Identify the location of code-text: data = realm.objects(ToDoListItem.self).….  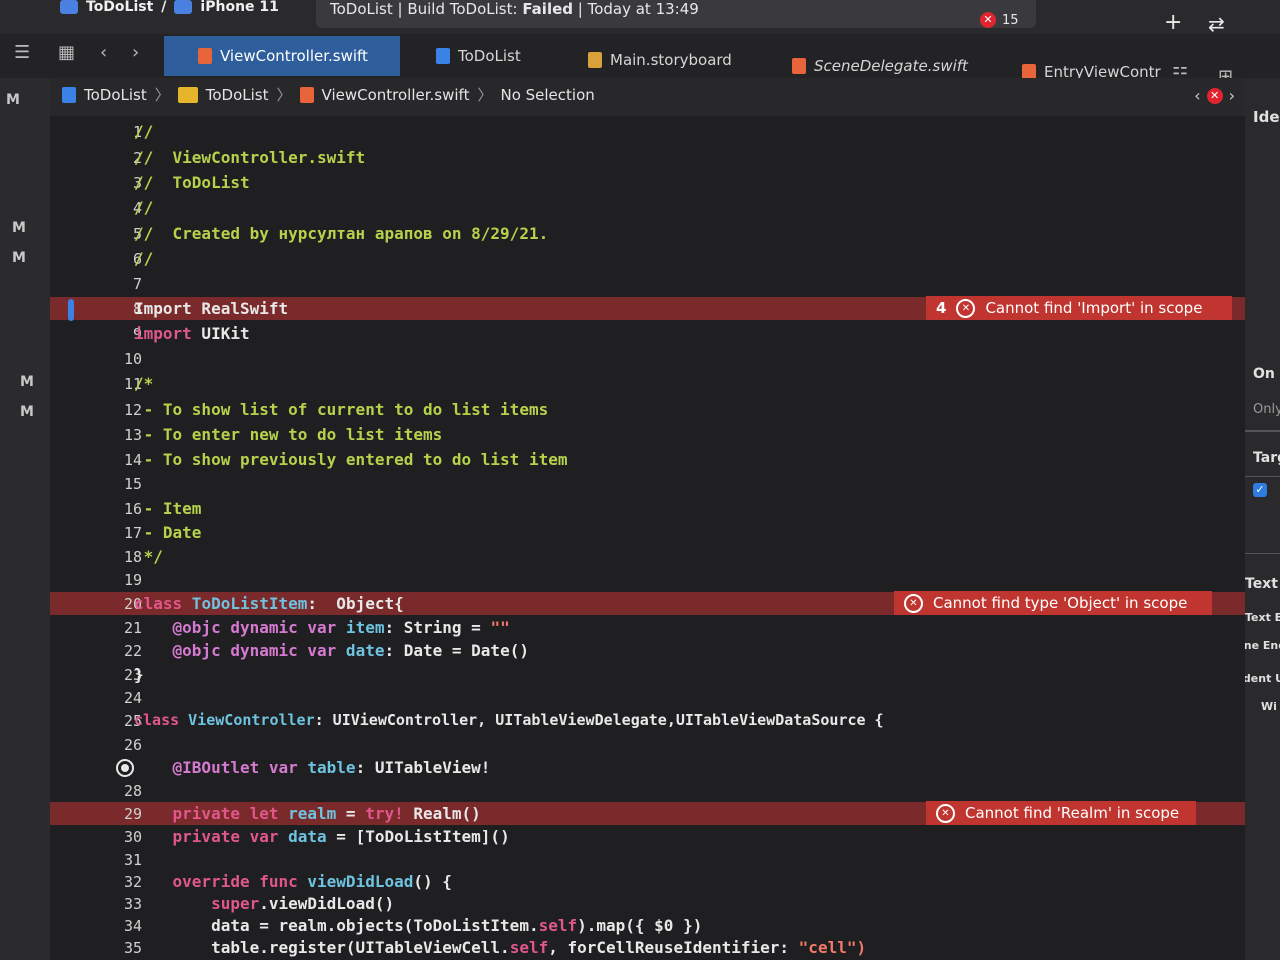
(418, 925).